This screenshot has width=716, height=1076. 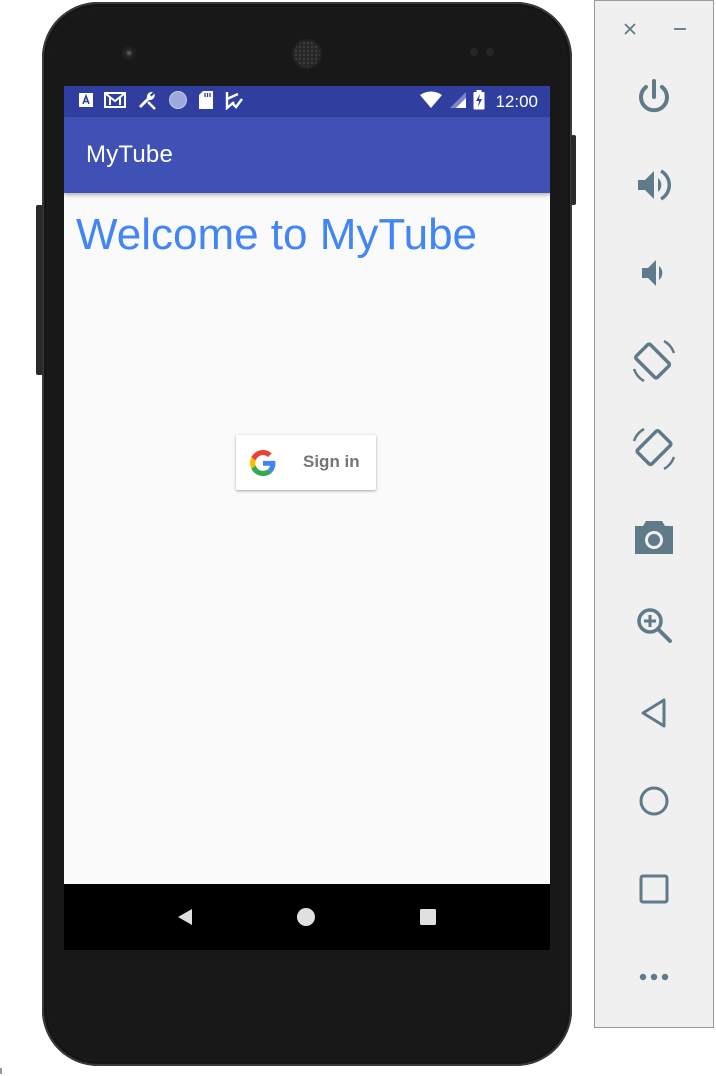 I want to click on volume-up-button, so click(x=654, y=185).